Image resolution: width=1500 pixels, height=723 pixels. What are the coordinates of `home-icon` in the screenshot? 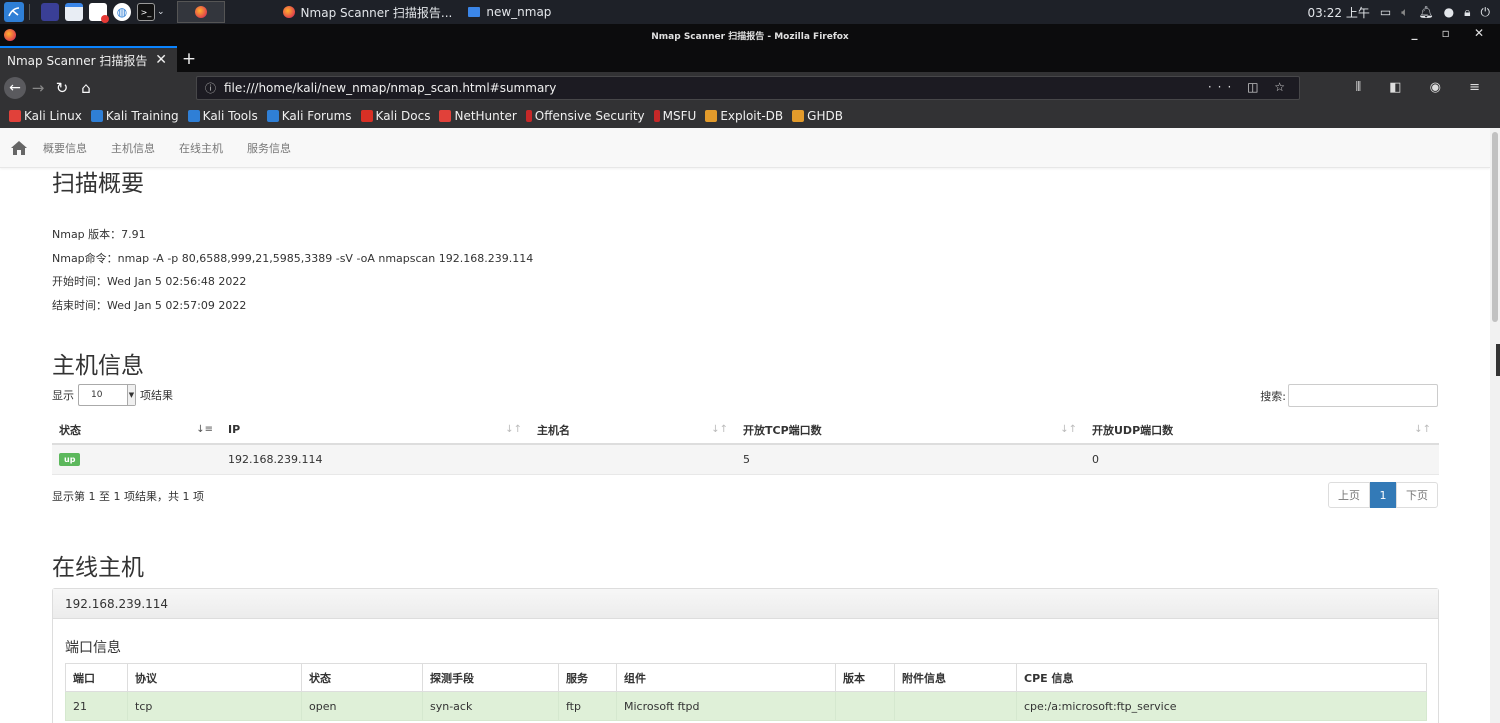 It's located at (19, 147).